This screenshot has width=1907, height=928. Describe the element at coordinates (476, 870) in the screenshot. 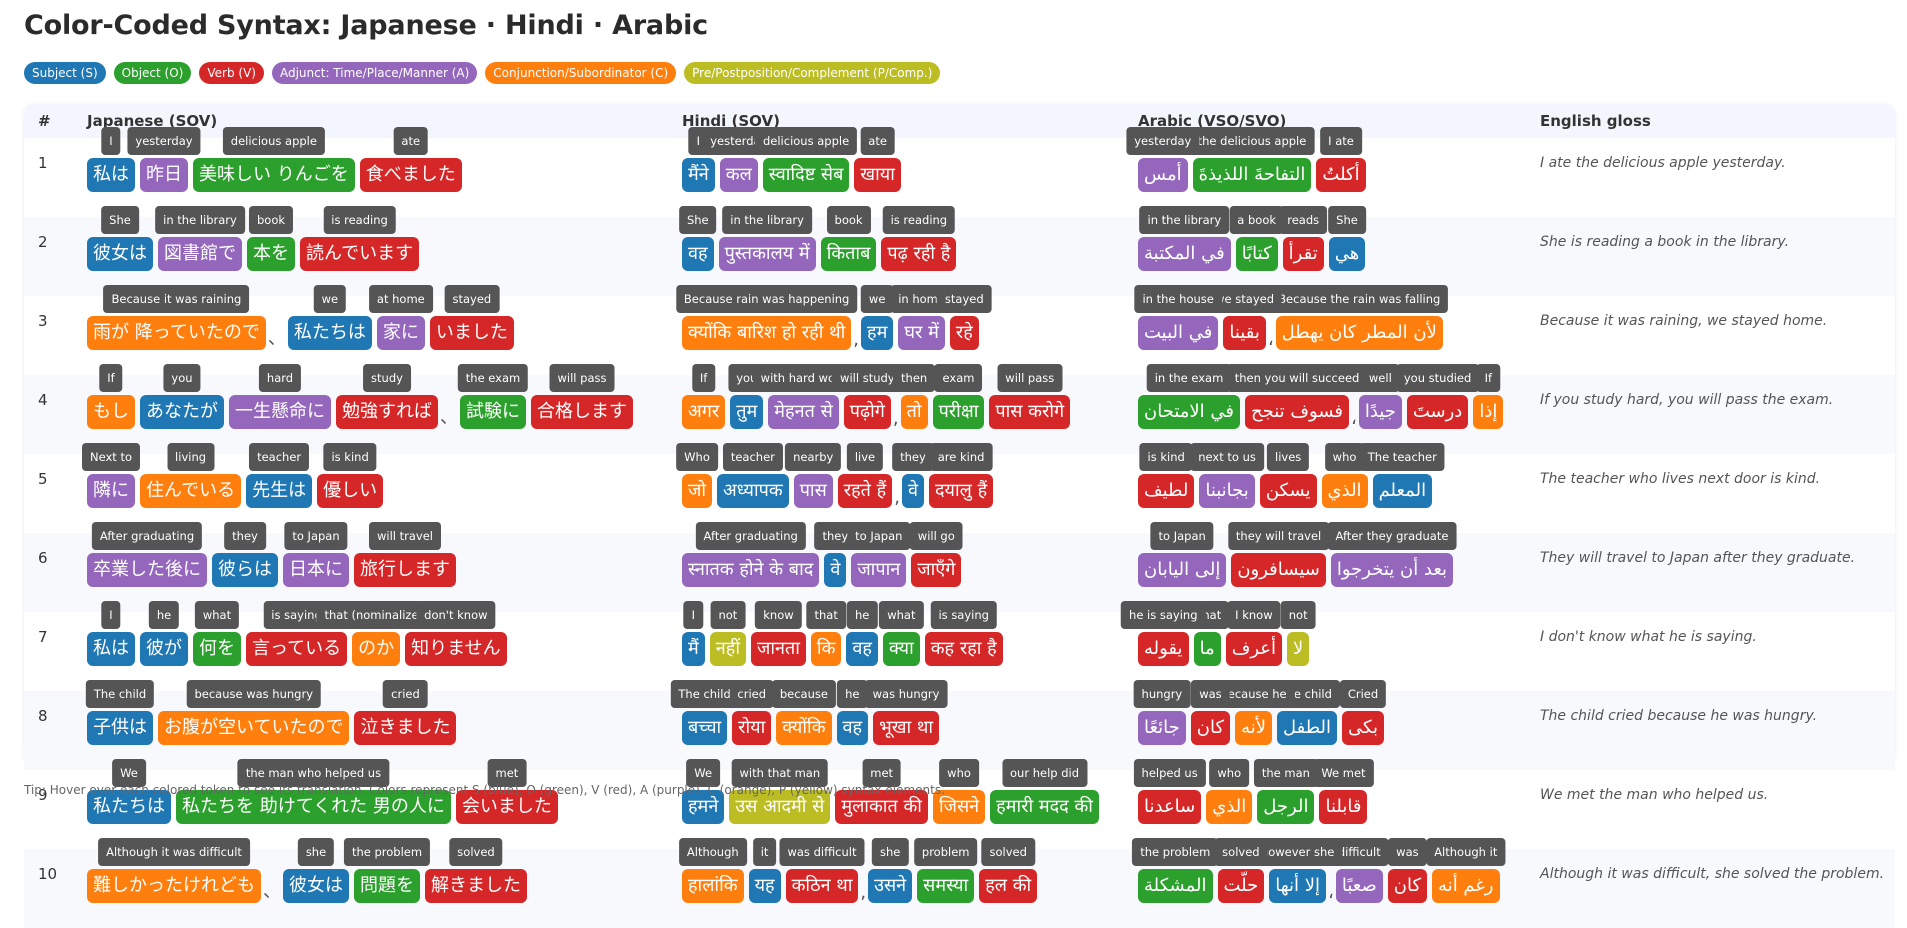

I see `token-v: 解きました solved` at that location.